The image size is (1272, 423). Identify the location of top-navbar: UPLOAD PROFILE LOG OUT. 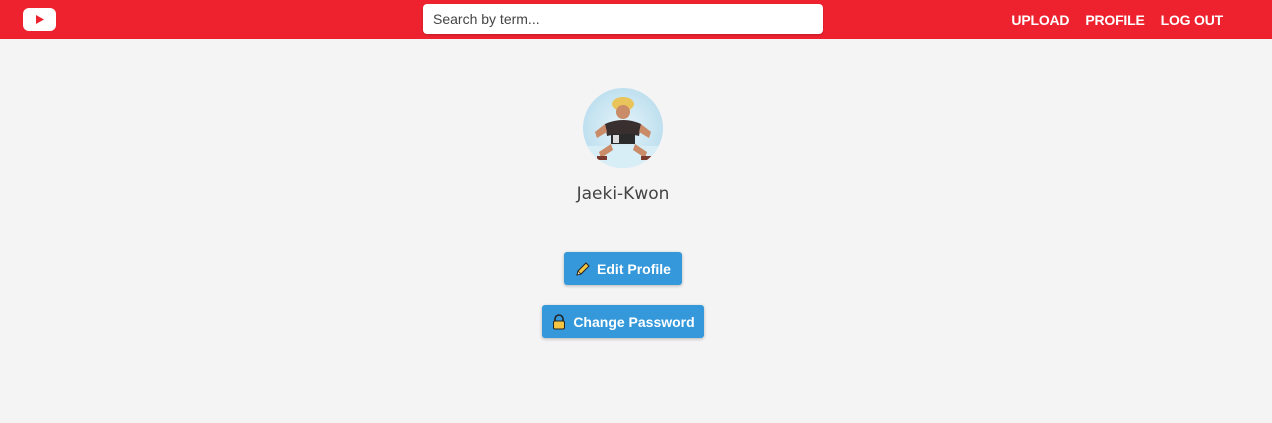
(636, 19).